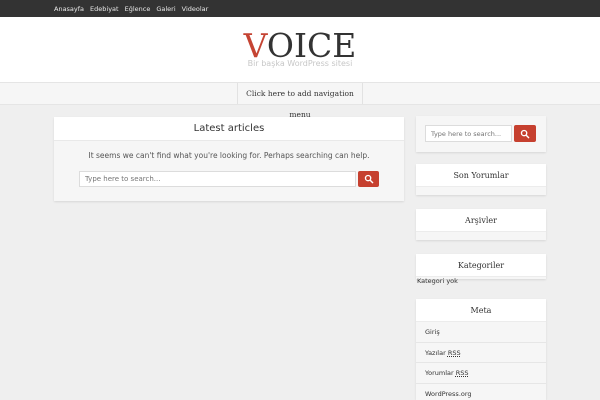 The width and height of the screenshot is (600, 400). What do you see at coordinates (300, 63) in the screenshot?
I see `site-tagline: Bir başka WordPress sitesi` at bounding box center [300, 63].